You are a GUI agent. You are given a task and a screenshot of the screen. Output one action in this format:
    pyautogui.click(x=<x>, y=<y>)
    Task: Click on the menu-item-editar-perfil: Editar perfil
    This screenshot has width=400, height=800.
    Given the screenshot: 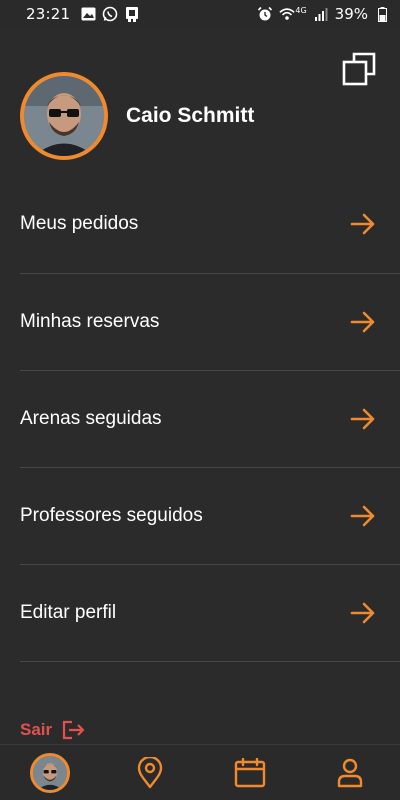 What is the action you would take?
    pyautogui.click(x=210, y=613)
    